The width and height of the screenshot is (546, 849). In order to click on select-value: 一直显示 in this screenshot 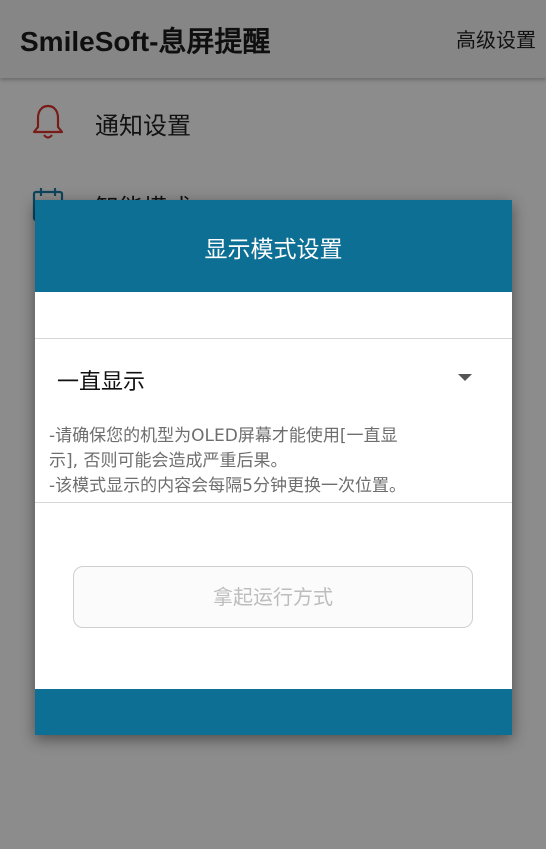, I will do `click(101, 382)`.